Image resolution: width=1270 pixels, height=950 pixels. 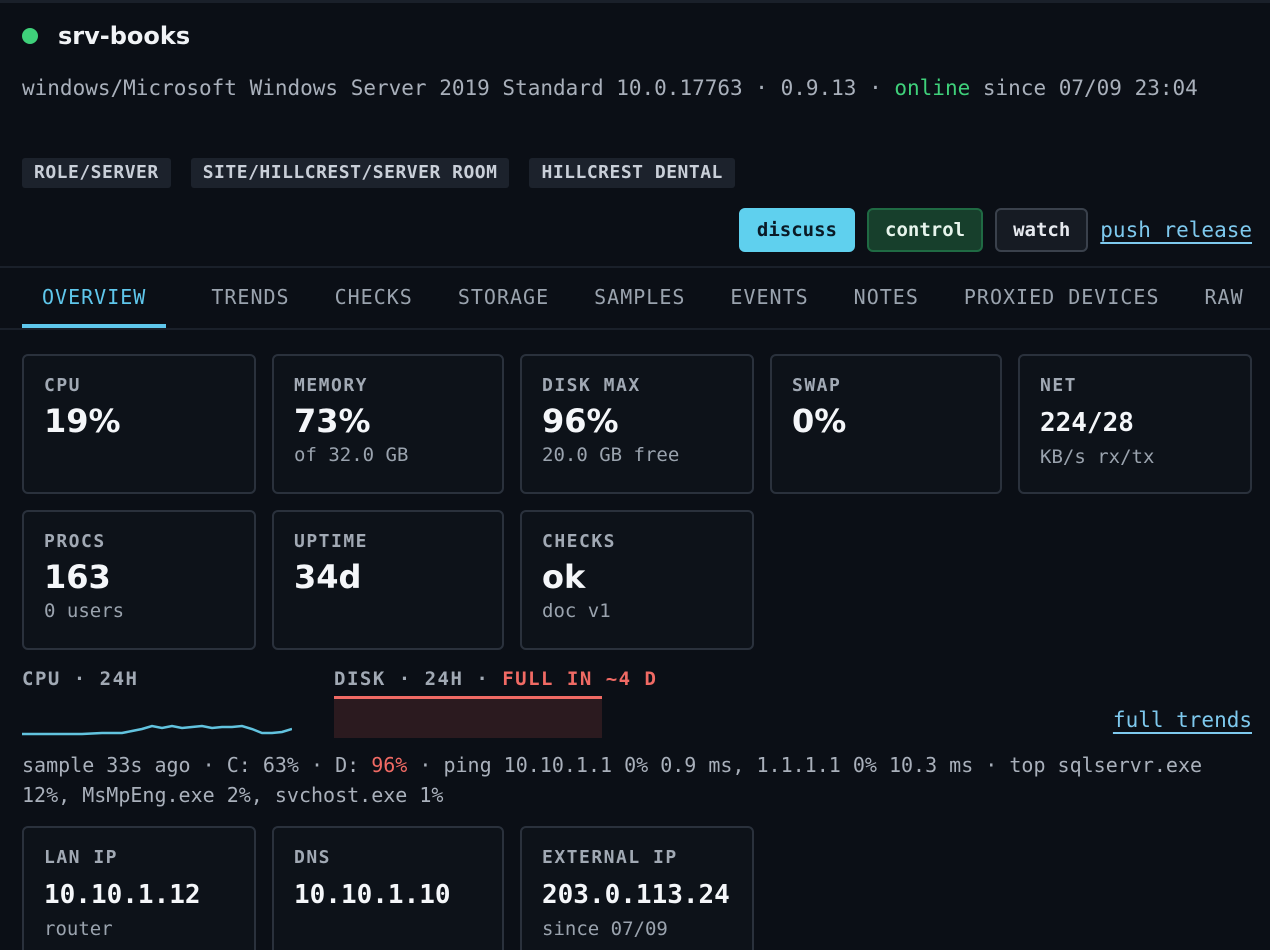 What do you see at coordinates (331, 385) in the screenshot?
I see `metric-label: MEMORY` at bounding box center [331, 385].